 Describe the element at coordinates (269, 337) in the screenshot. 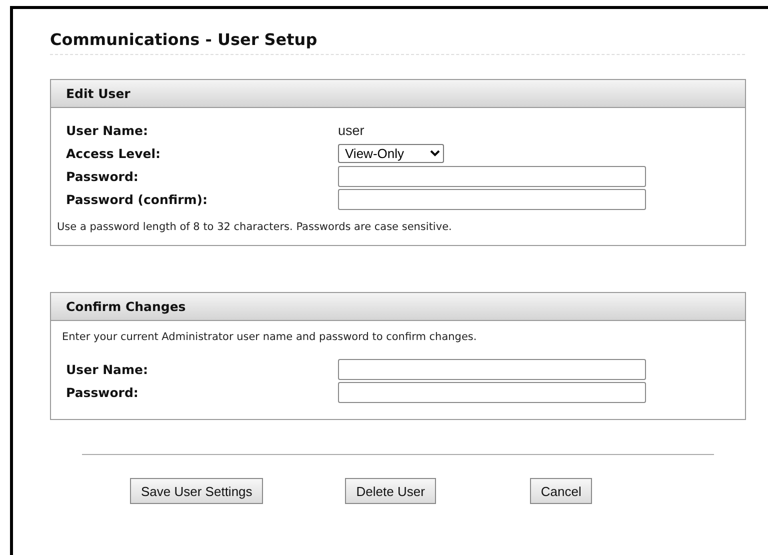

I see `help-text: Enter your current Administrator user name and password to confirm changes.` at that location.